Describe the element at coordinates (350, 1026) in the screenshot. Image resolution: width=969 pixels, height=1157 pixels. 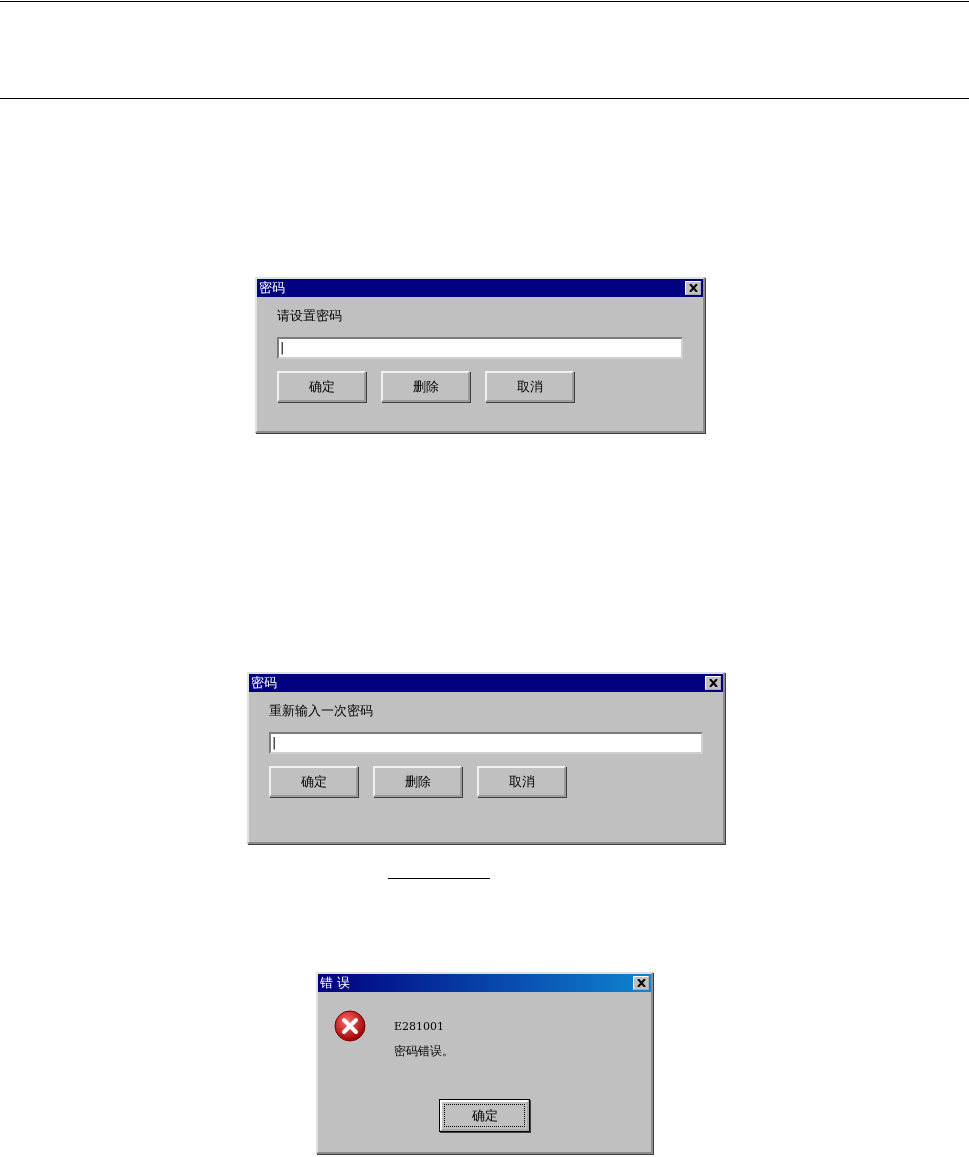
I see `error-icon` at that location.